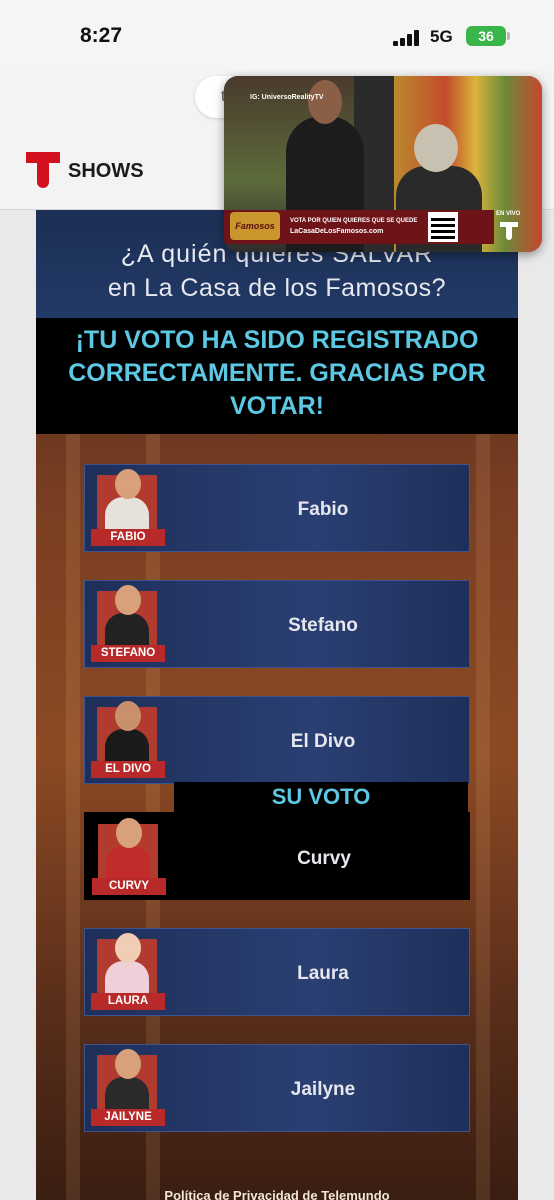 The image size is (554, 1200). Describe the element at coordinates (101, 35) in the screenshot. I see `status-time: 8:27` at that location.